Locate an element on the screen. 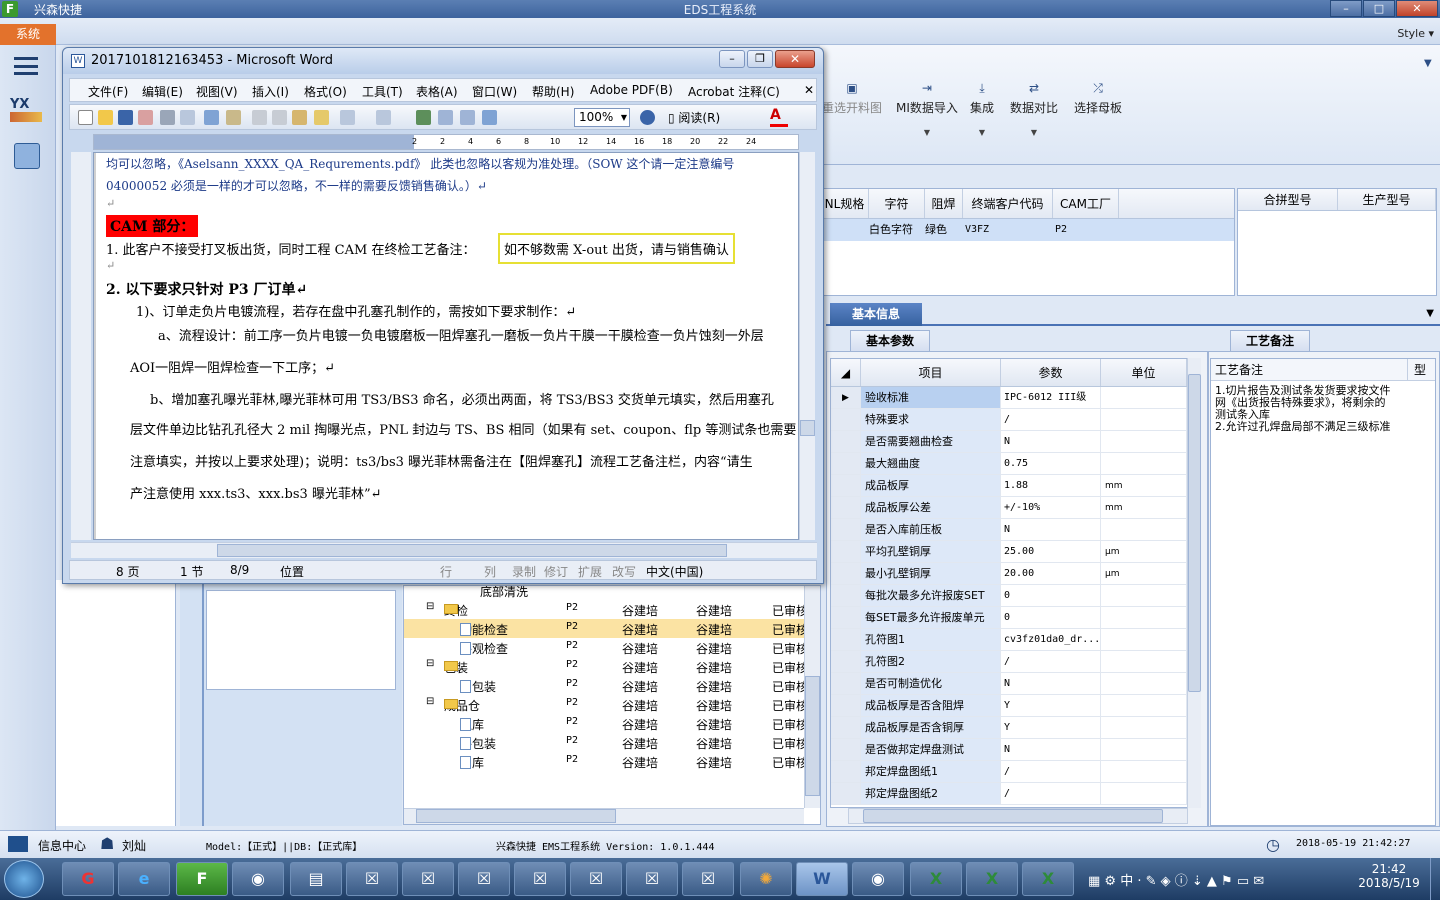 Image resolution: width=1440 pixels, height=900 pixels. taskbar-ie: e is located at coordinates (144, 879).